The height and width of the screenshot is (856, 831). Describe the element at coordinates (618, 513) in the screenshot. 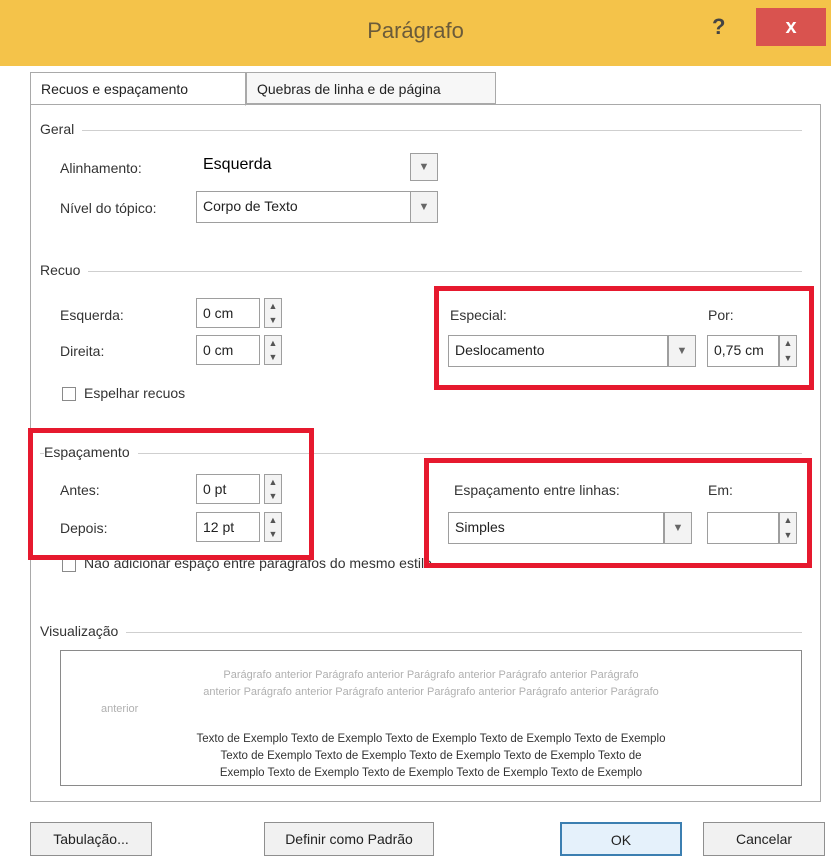

I see `highlight-entre-linhas` at that location.